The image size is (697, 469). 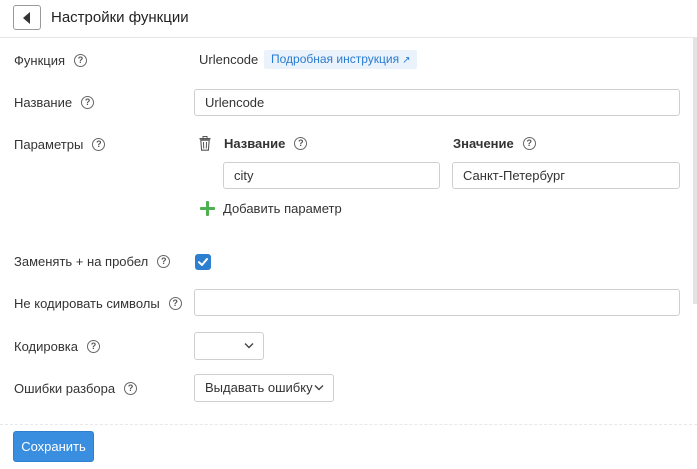 I want to click on page-header: Настройки функции, so click(x=348, y=19).